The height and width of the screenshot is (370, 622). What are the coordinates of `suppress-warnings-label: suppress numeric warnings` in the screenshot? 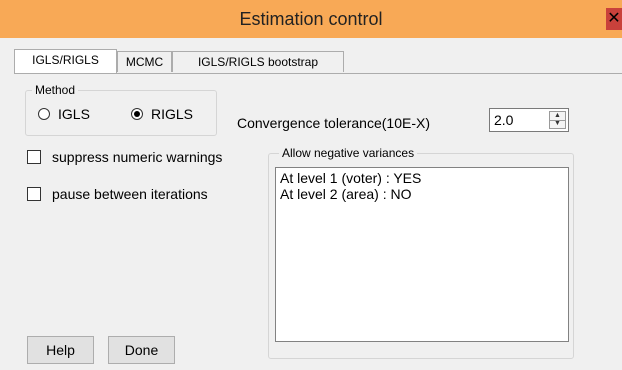 It's located at (137, 157).